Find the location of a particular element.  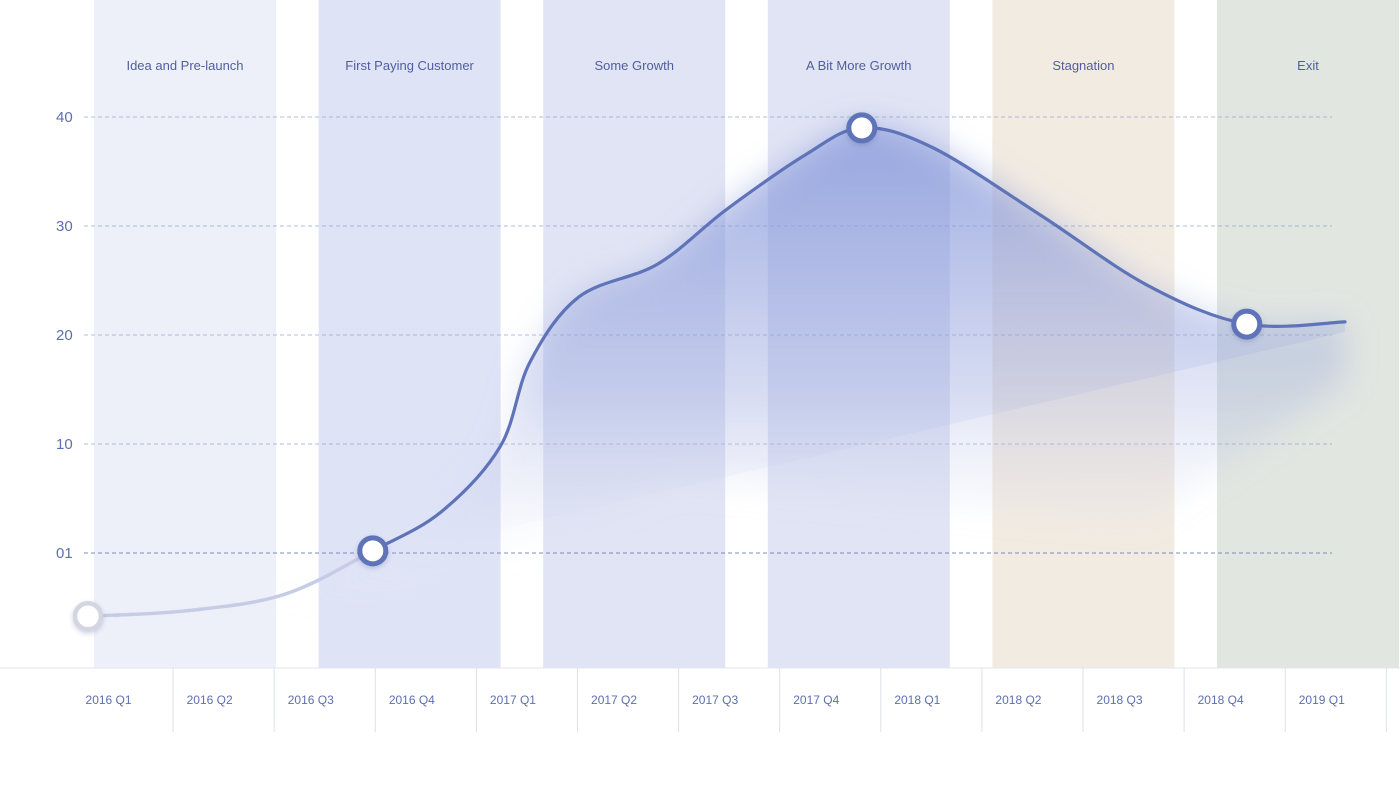

x-tick-label: 2016 Q4 is located at coordinates (412, 700).